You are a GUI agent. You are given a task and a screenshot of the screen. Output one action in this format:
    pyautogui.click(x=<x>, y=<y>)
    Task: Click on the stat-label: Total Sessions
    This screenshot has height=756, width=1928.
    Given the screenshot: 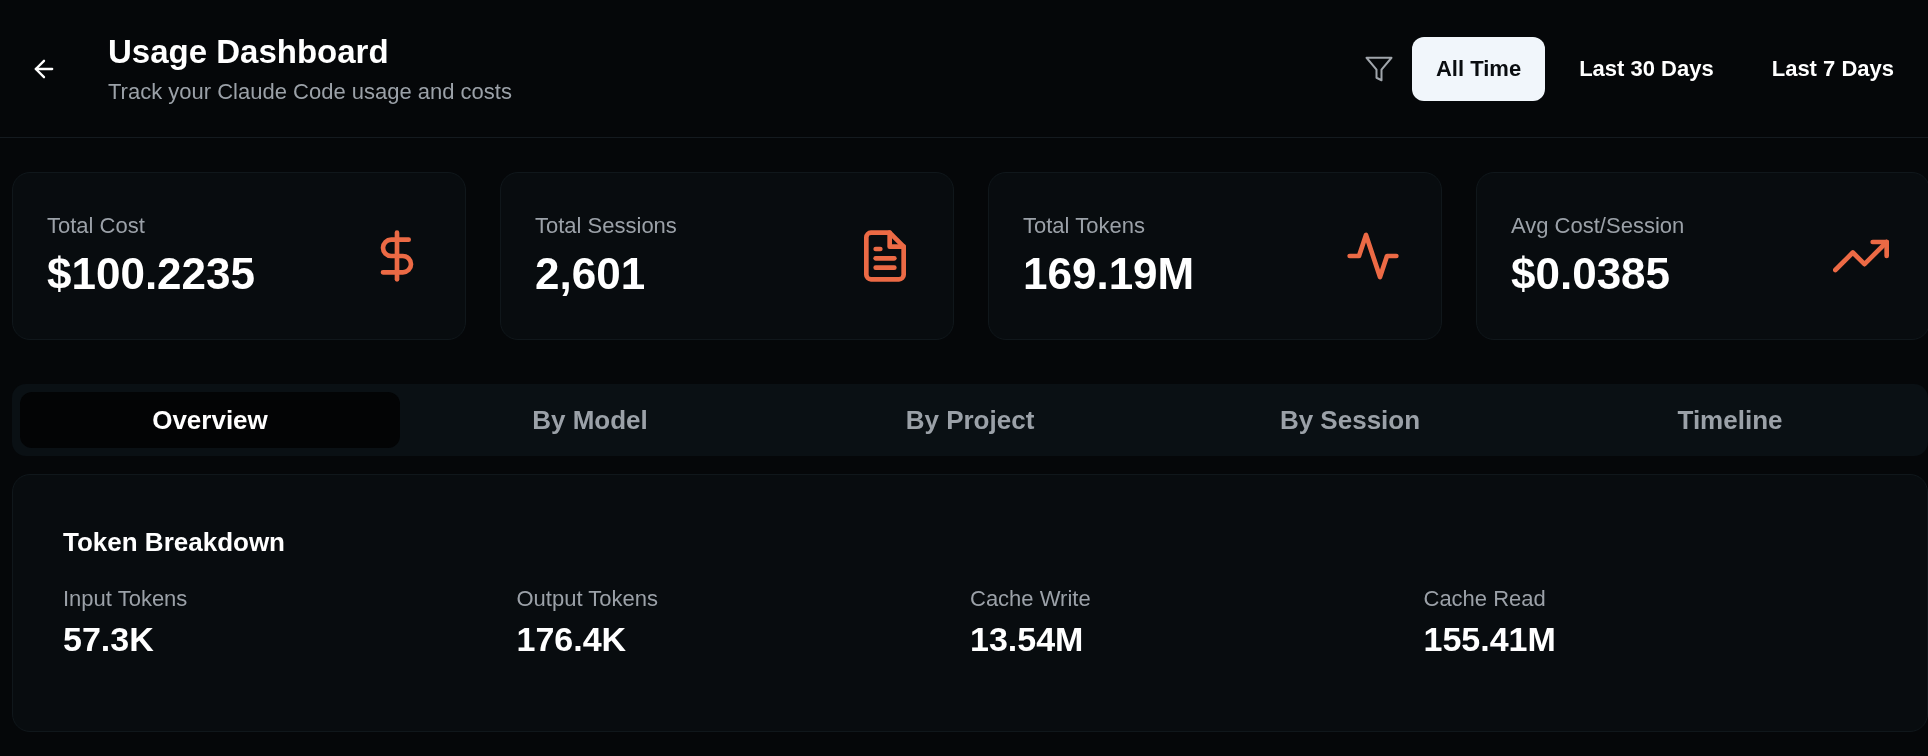 What is the action you would take?
    pyautogui.click(x=606, y=226)
    